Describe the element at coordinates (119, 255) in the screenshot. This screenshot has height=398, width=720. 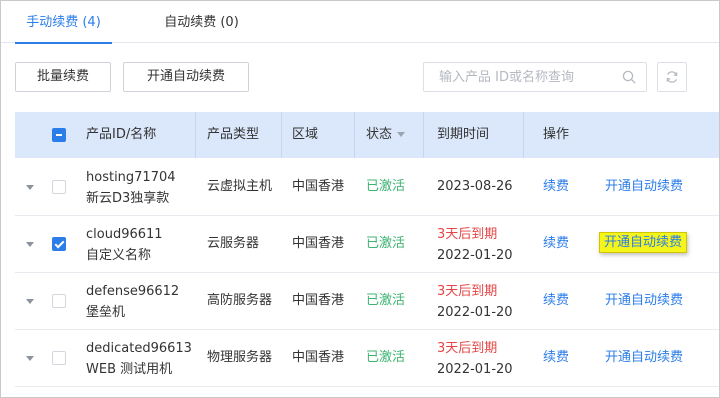
I see `product-name: 自定义名称` at that location.